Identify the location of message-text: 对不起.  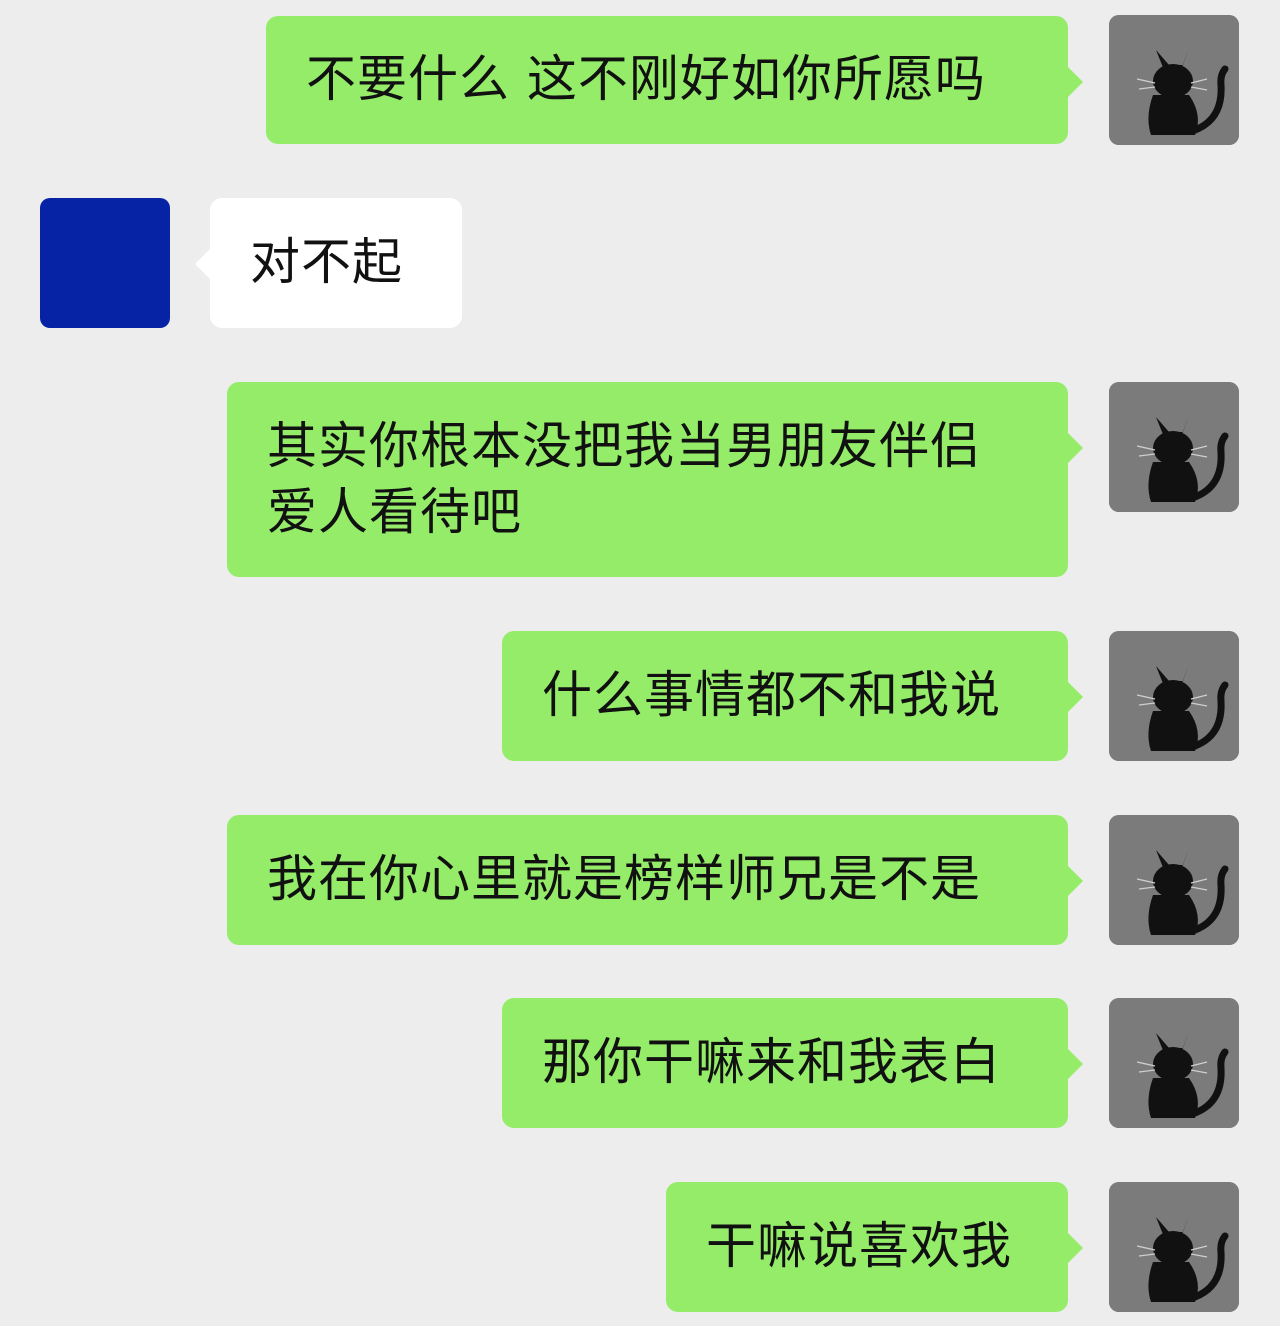
(326, 262).